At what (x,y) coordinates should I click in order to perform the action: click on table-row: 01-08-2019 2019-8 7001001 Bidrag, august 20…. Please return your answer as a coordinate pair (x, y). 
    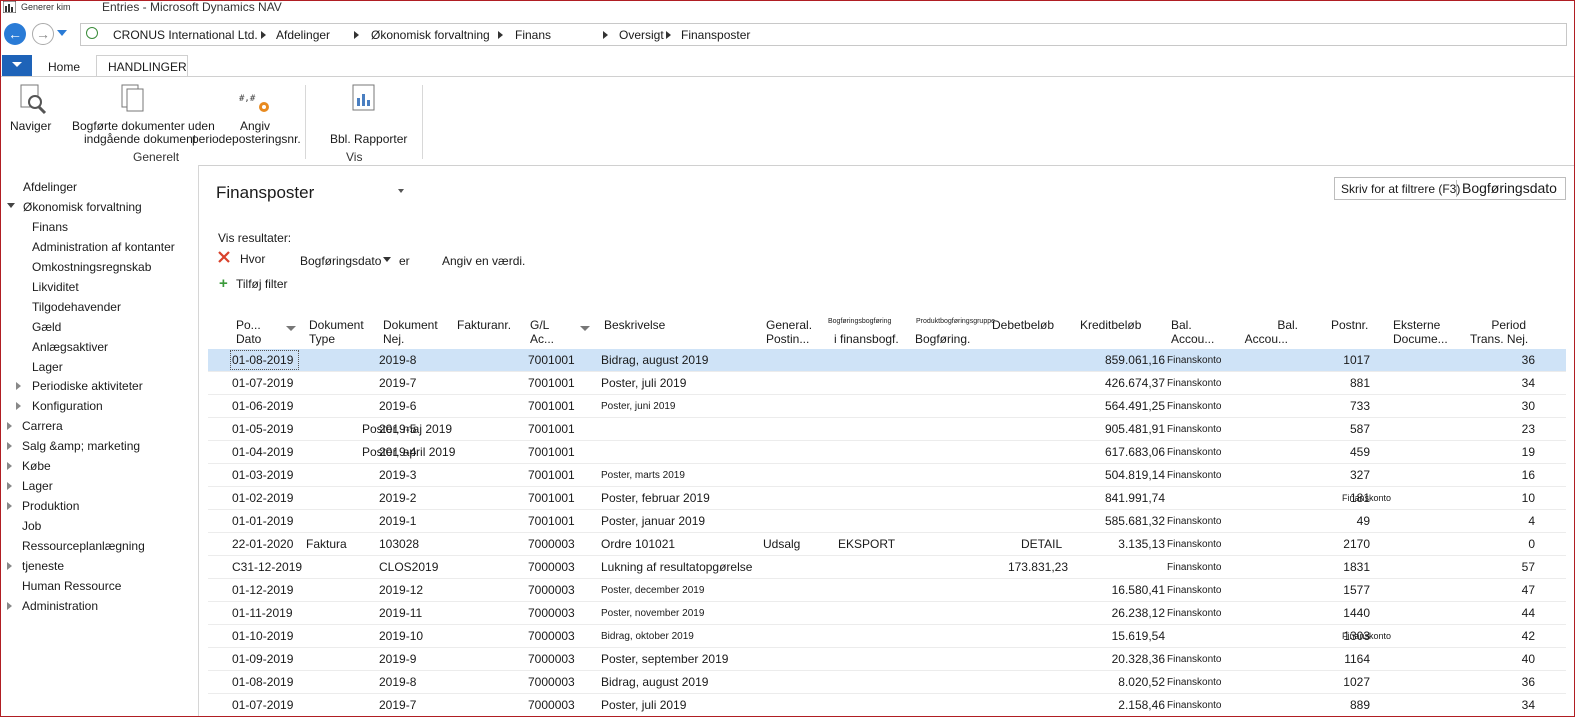
    Looking at the image, I should click on (887, 360).